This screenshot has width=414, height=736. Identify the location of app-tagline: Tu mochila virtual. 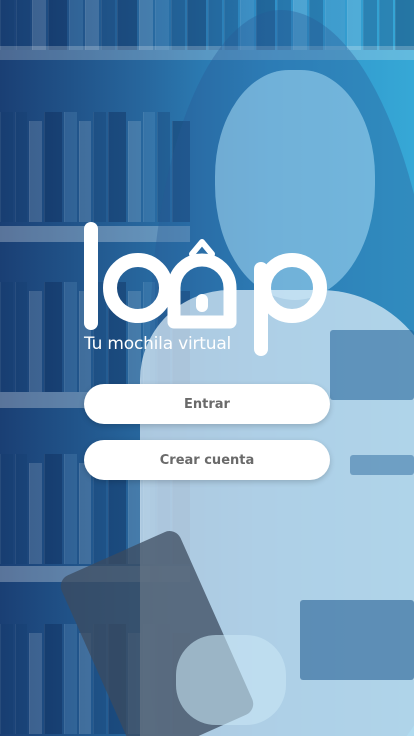
(158, 344).